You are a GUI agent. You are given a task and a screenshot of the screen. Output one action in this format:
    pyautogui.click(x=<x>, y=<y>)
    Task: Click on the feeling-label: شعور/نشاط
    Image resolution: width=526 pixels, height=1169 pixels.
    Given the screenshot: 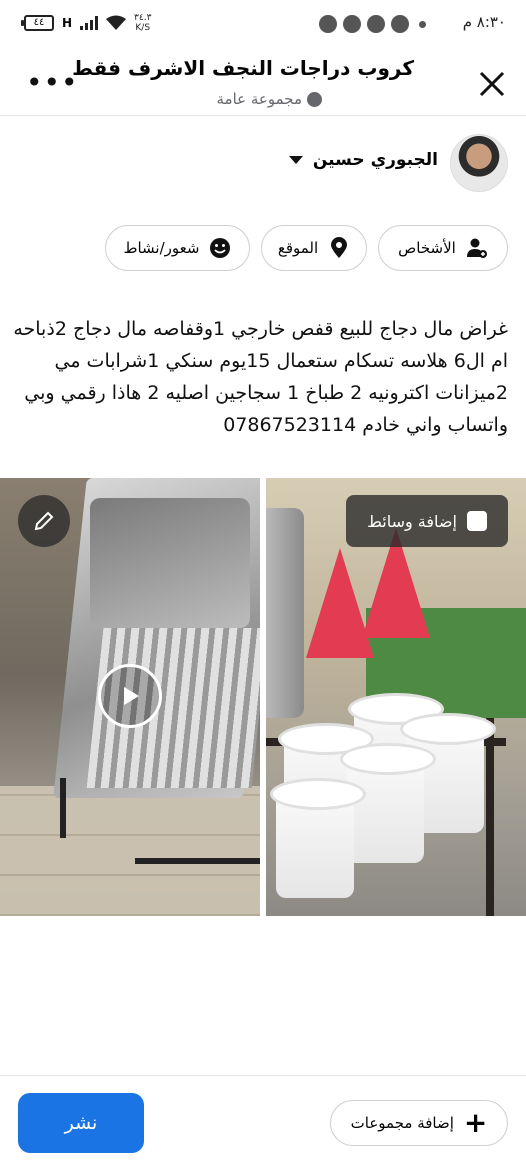 What is the action you would take?
    pyautogui.click(x=161, y=248)
    